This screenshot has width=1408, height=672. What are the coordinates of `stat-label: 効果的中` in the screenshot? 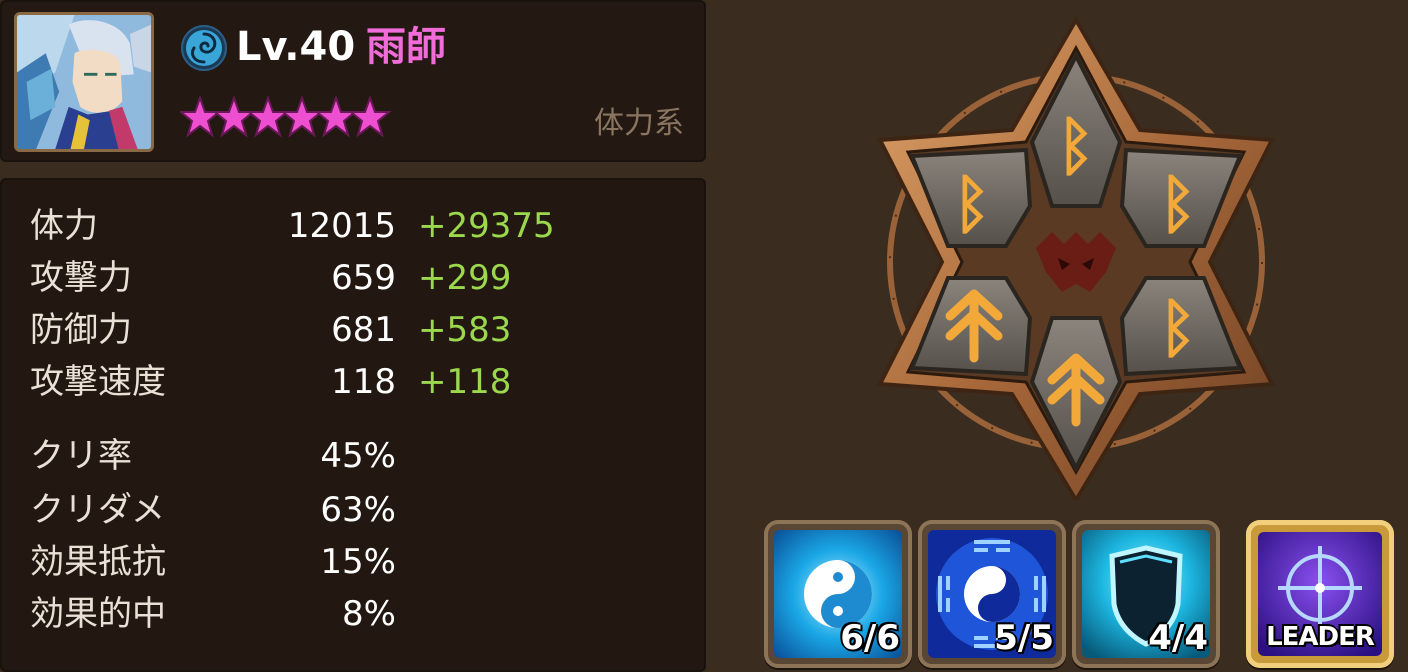 It's located at (98, 614).